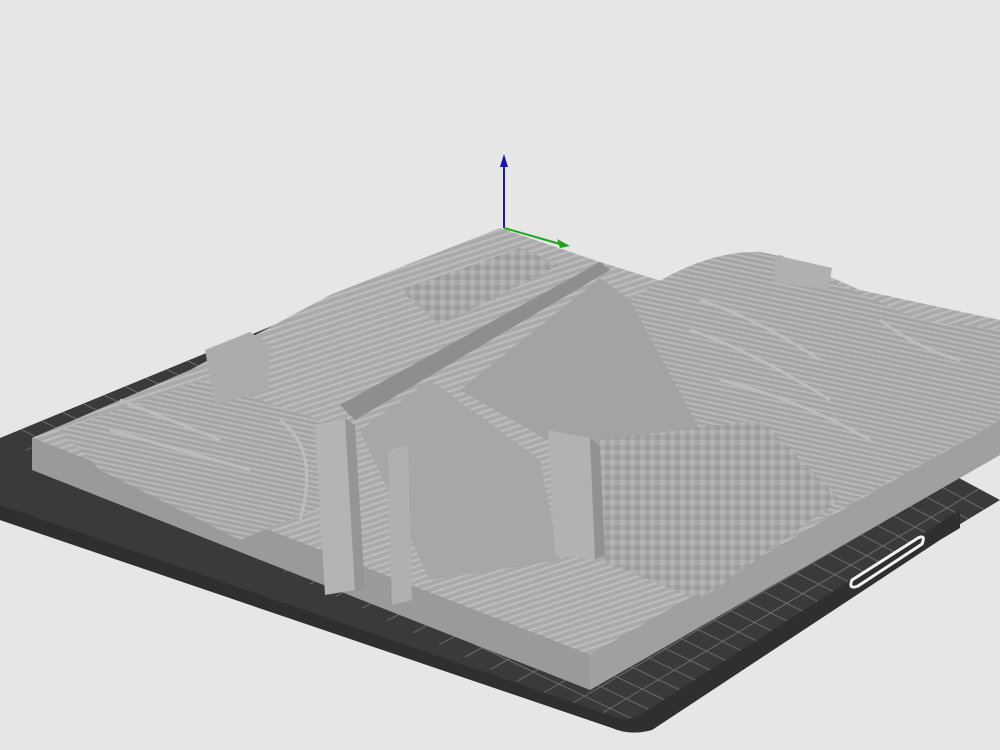 This screenshot has height=750, width=1000. Describe the element at coordinates (563, 243) in the screenshot. I see `x-axis-arrow-icon` at that location.